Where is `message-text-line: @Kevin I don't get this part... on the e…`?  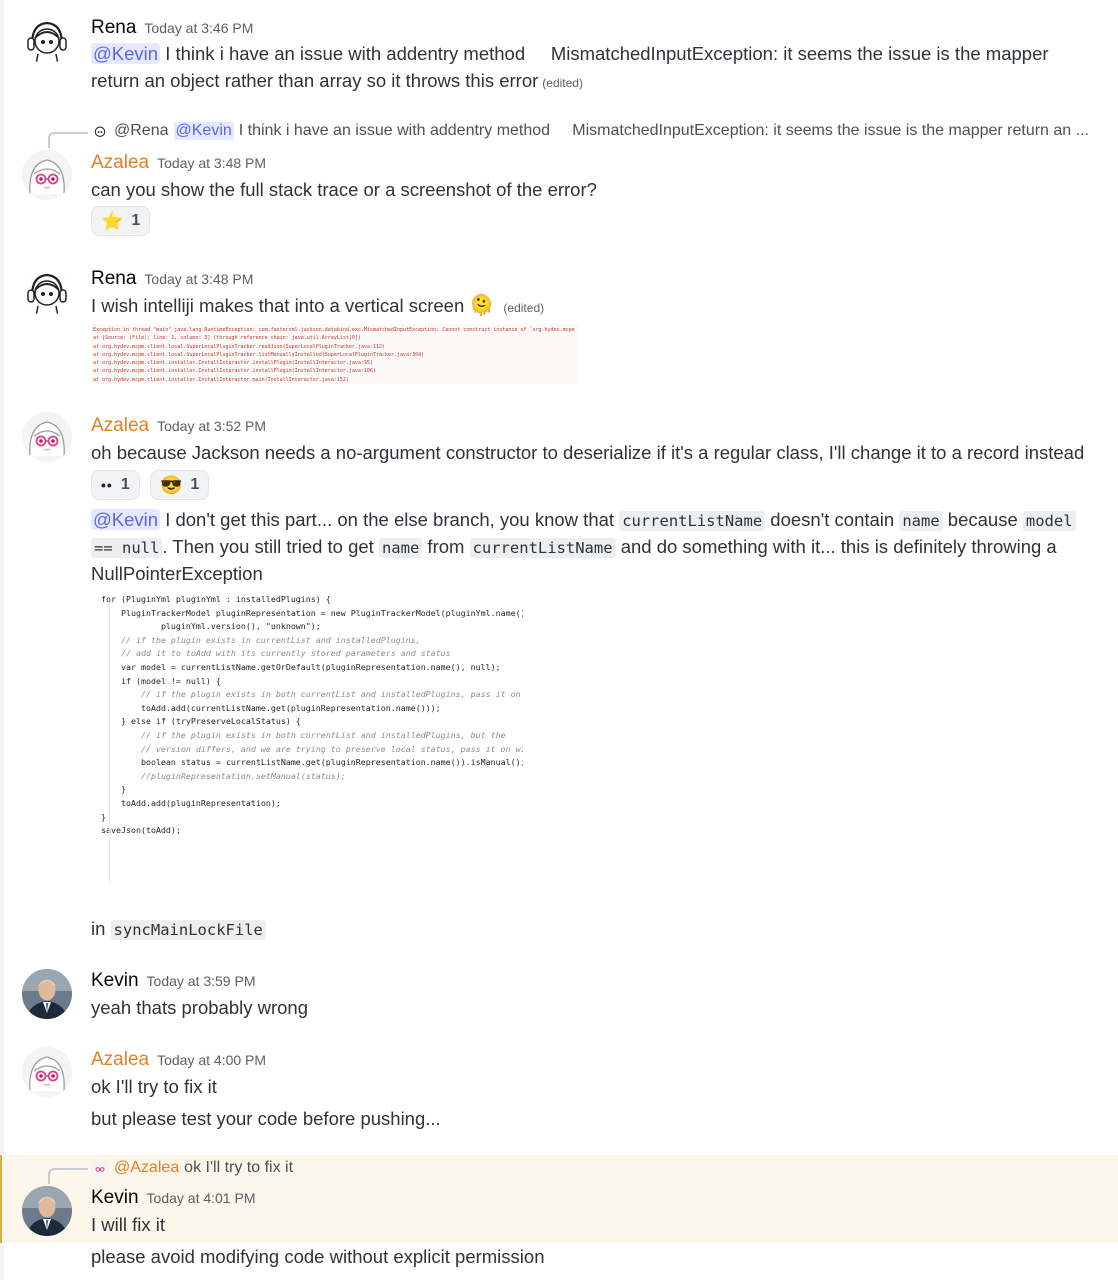 message-text-line: @Kevin I don't get this part... on the e… is located at coordinates (583, 520).